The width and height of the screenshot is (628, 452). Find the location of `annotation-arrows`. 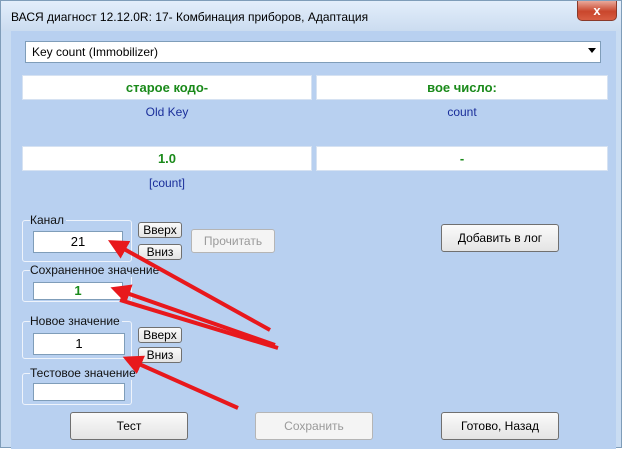

annotation-arrows is located at coordinates (193, 325).